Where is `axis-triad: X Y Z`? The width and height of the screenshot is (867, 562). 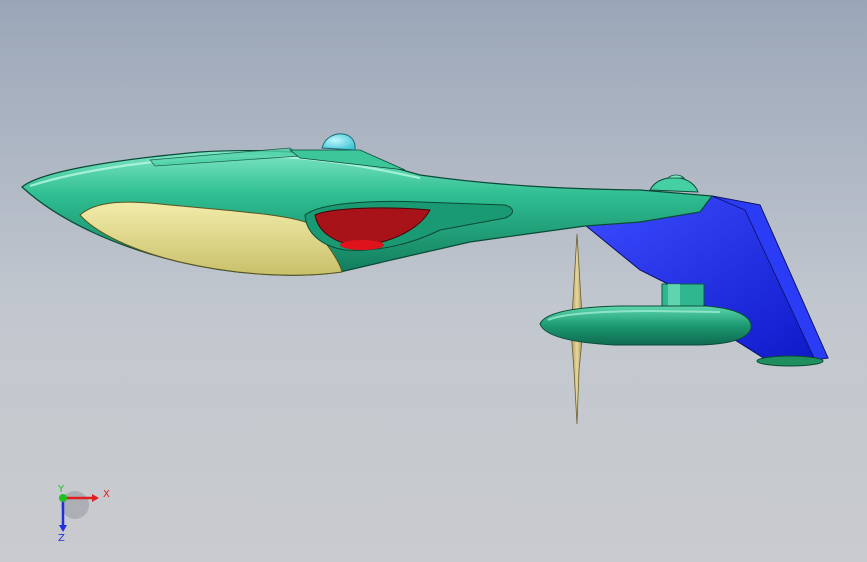 axis-triad: X Y Z is located at coordinates (83, 514).